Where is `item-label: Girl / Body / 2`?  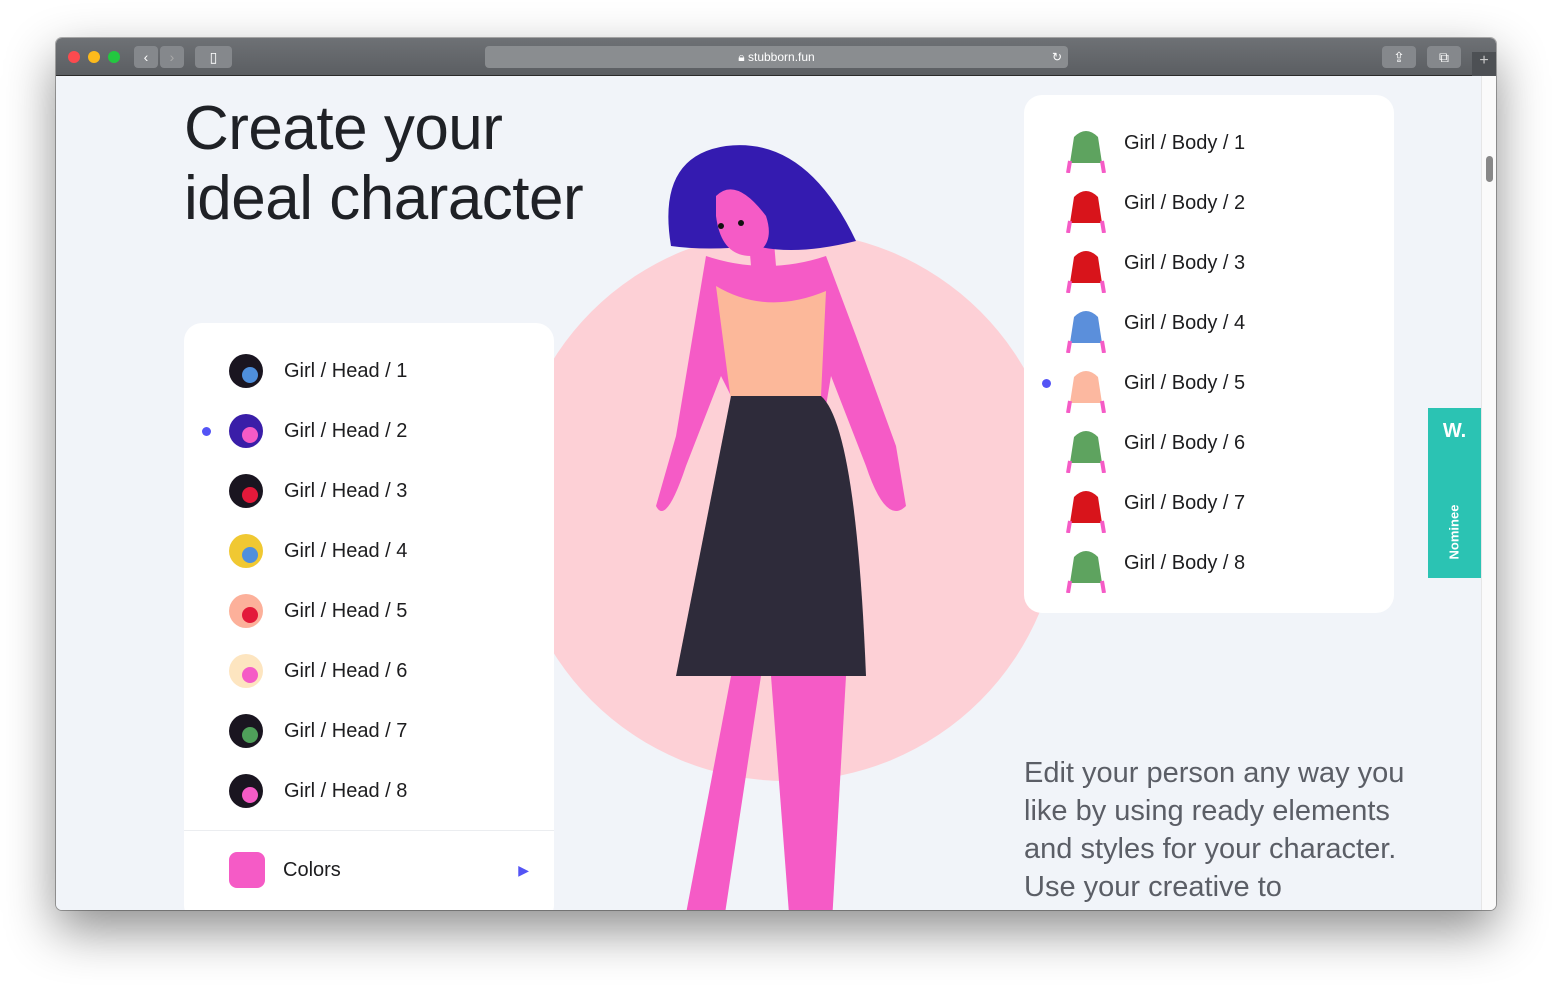
item-label: Girl / Body / 2 is located at coordinates (1185, 202).